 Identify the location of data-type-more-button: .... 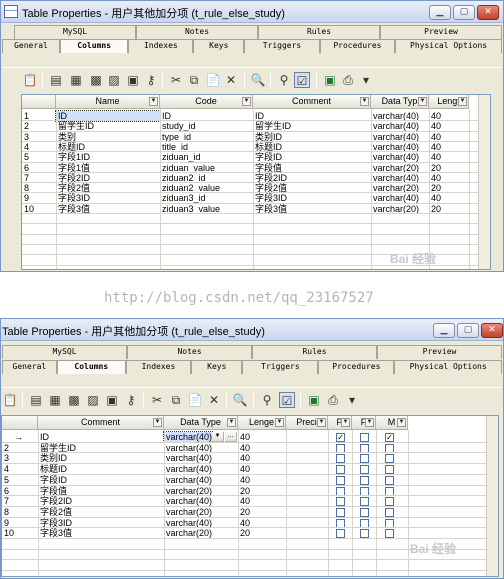
(231, 437).